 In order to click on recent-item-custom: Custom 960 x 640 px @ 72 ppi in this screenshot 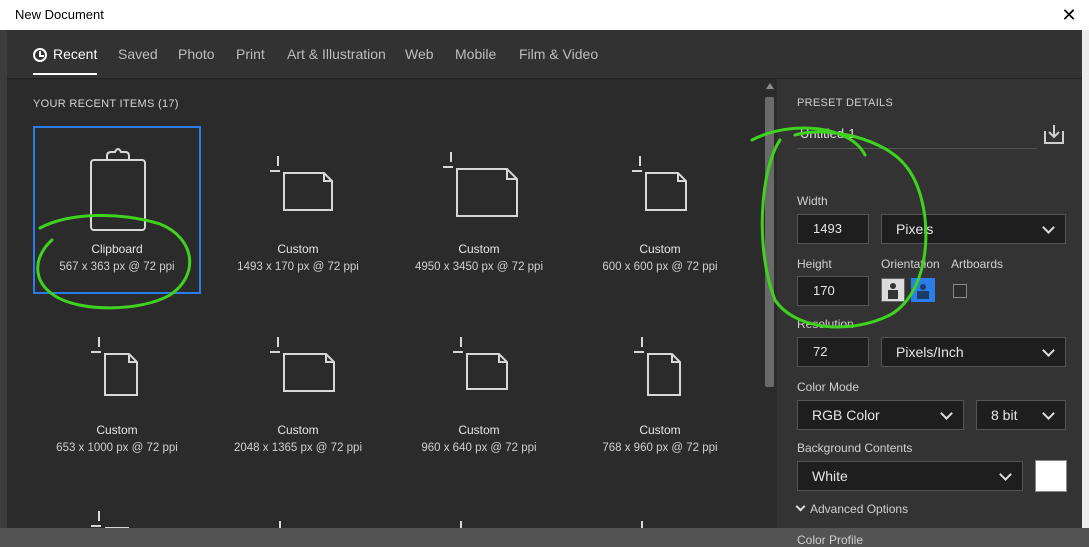, I will do `click(479, 393)`.